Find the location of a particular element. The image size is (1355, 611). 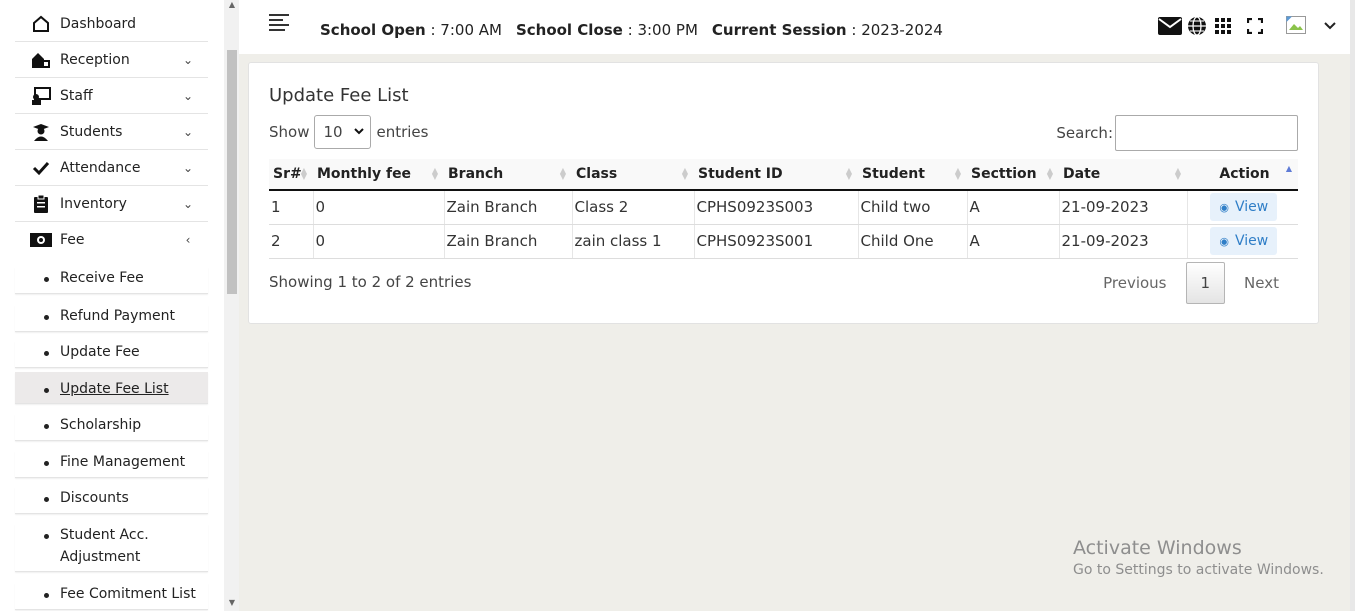

scroll-up-arrow: ▲ is located at coordinates (232, 4).